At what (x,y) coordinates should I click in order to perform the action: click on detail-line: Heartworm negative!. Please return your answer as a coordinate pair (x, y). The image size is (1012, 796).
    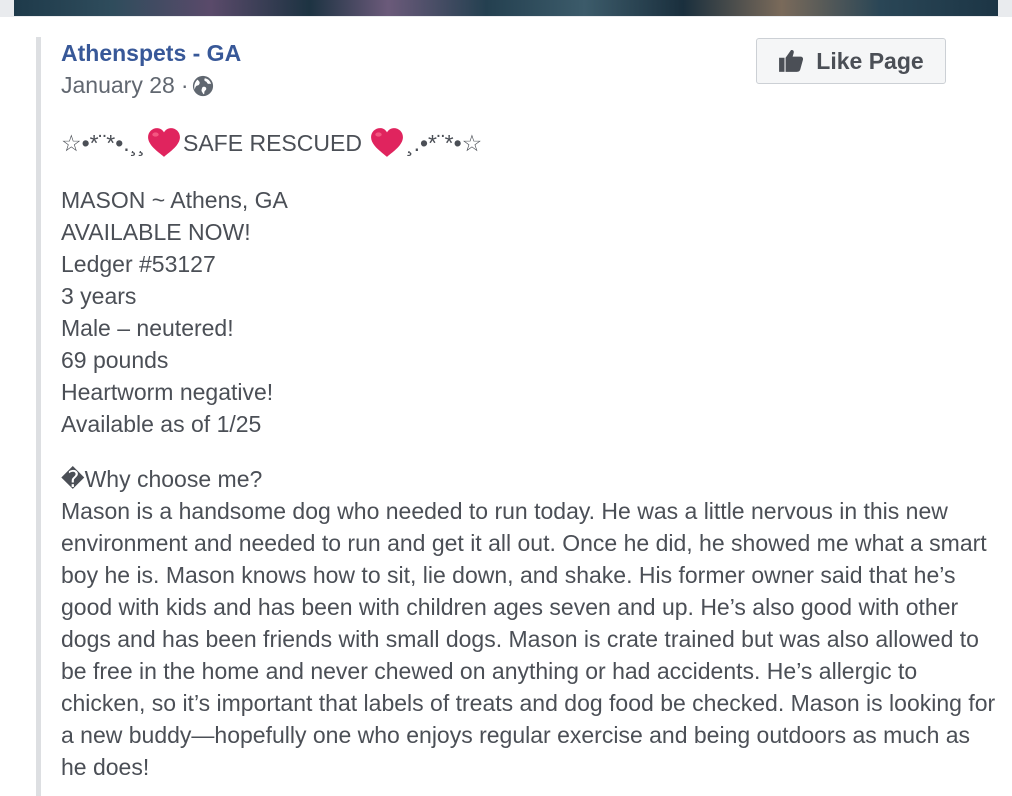
    Looking at the image, I should click on (167, 392).